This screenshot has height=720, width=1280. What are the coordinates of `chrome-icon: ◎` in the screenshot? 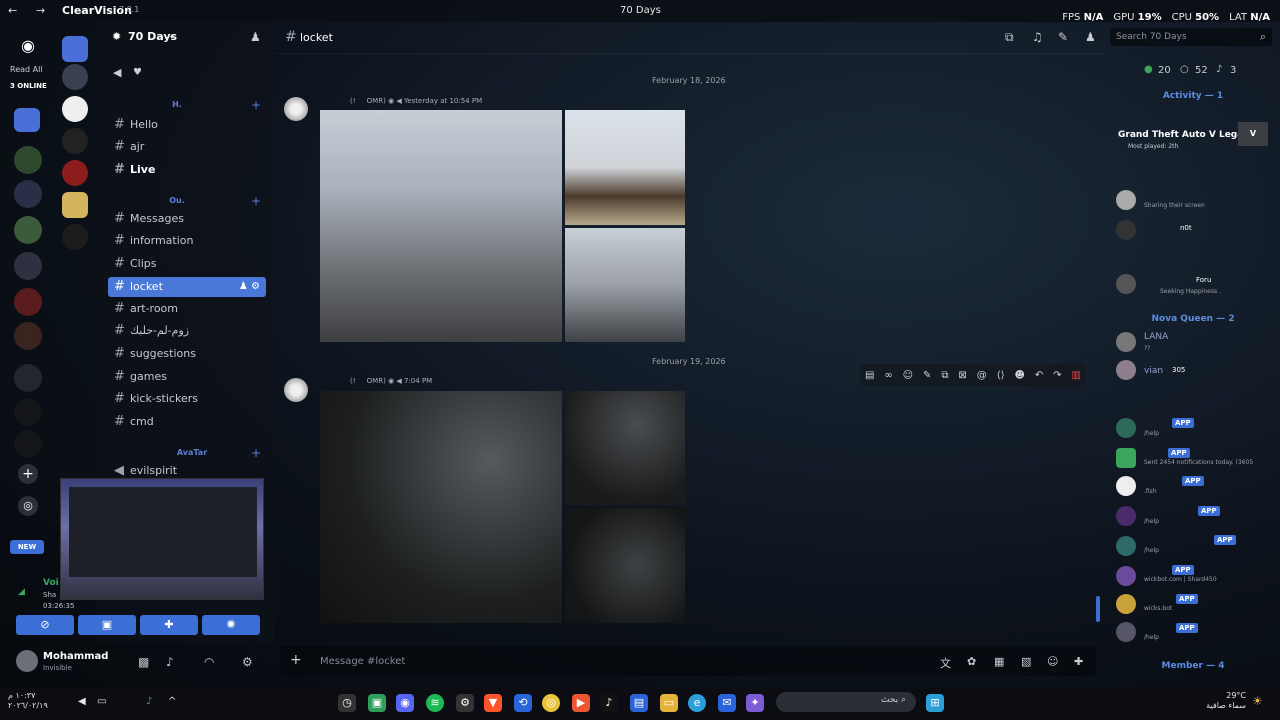 It's located at (551, 703).